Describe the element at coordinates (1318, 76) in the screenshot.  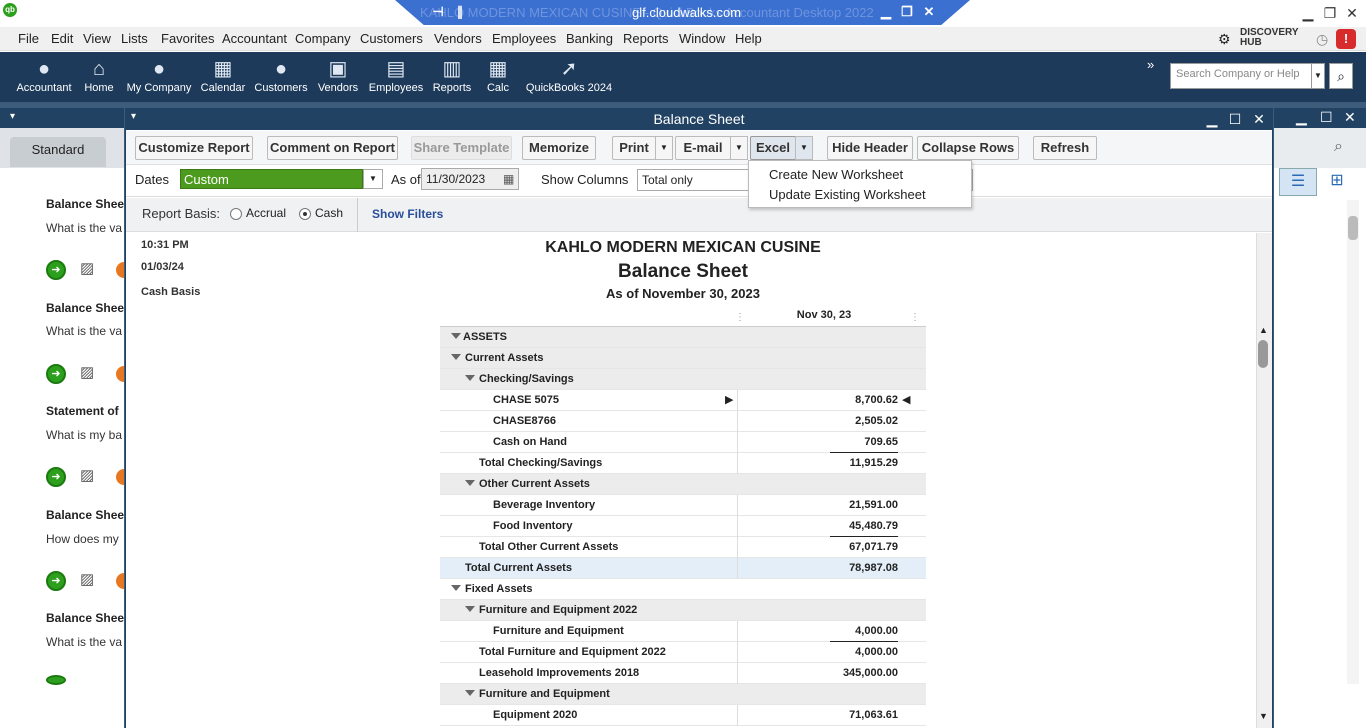
I see `search-dropdown-icon: ▼` at that location.